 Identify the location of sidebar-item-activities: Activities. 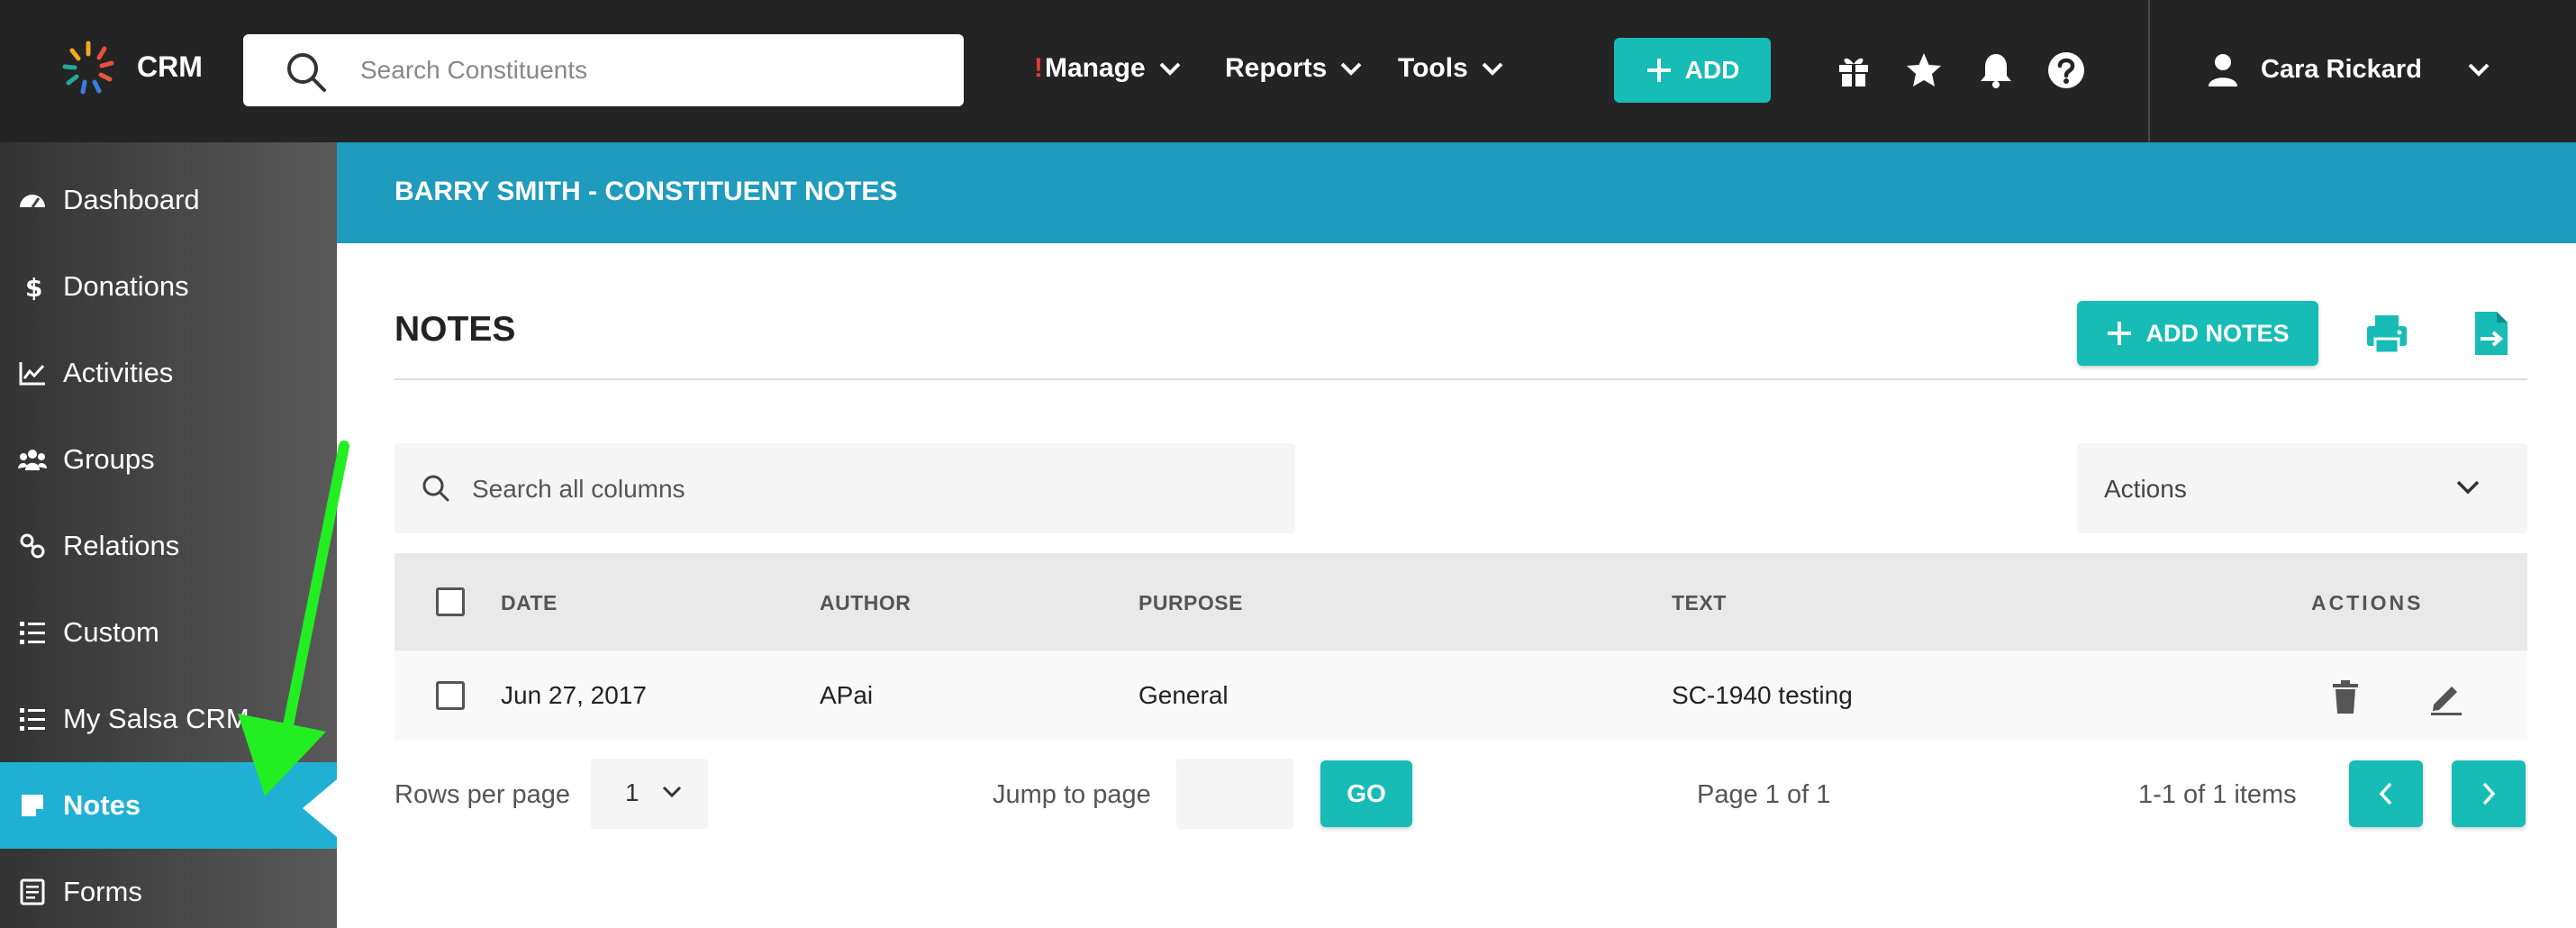
(168, 373).